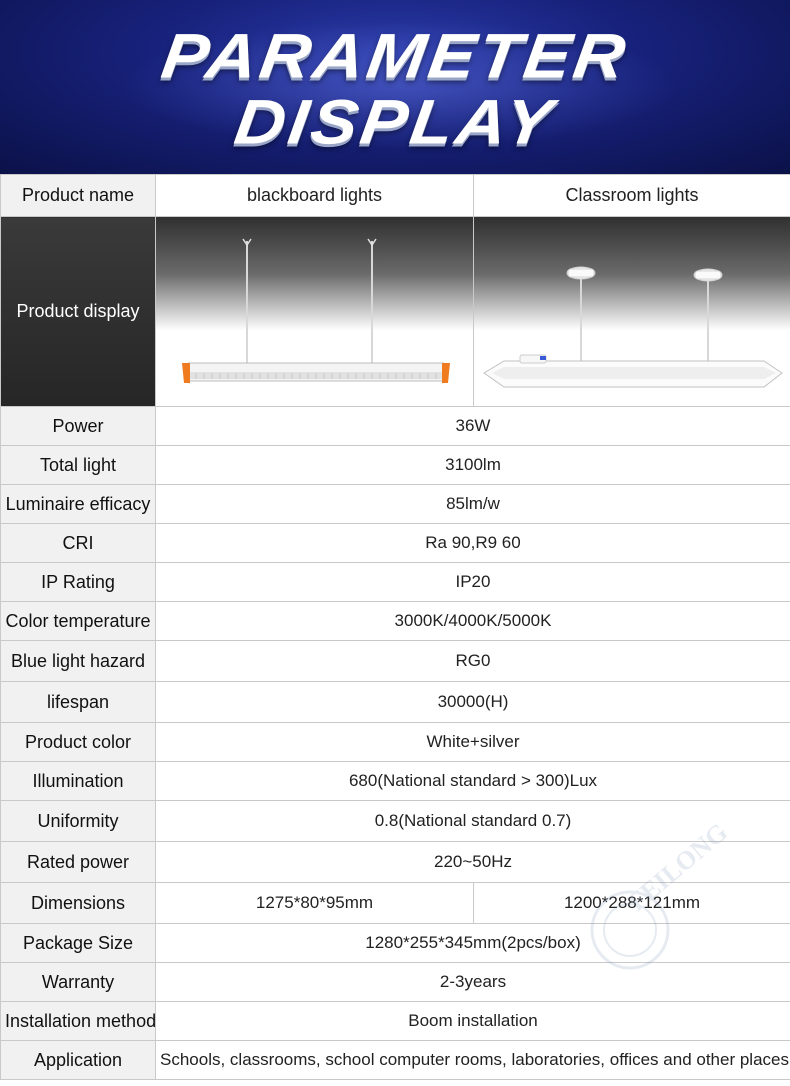 The image size is (790, 1086). Describe the element at coordinates (472, 862) in the screenshot. I see `row-value: 220~50Hz` at that location.